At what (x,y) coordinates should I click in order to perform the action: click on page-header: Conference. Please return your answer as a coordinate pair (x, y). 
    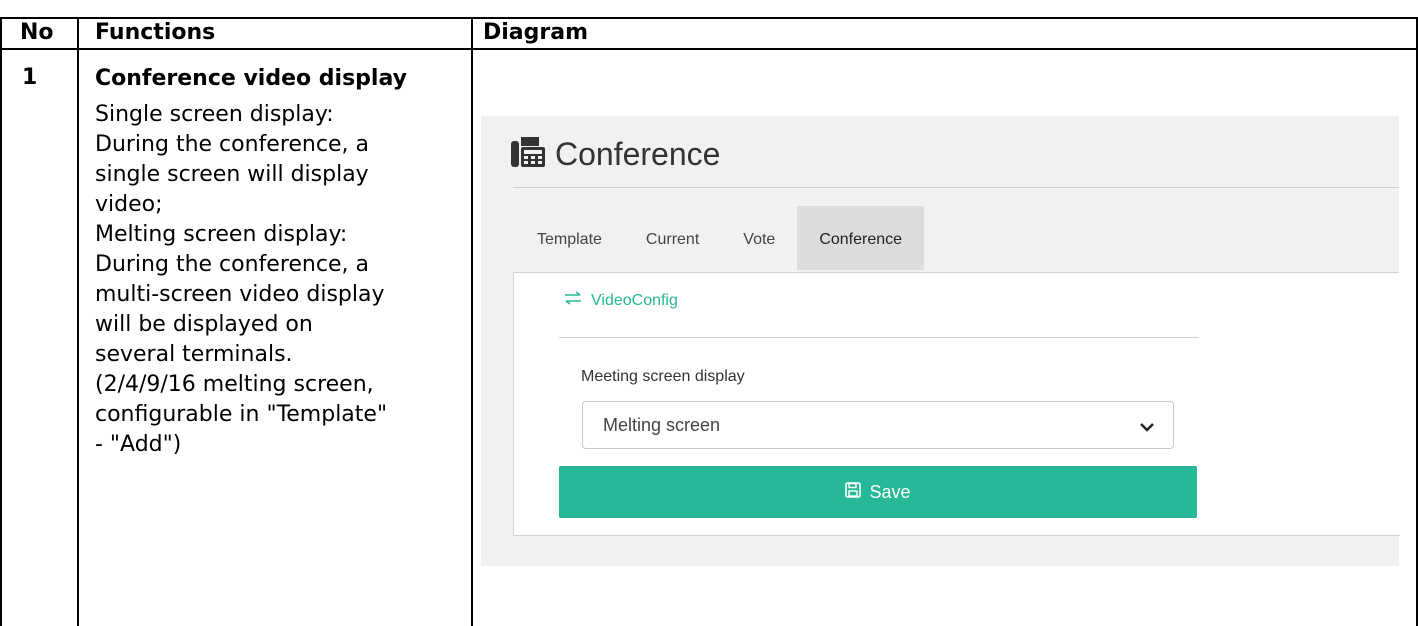
    Looking at the image, I should click on (615, 154).